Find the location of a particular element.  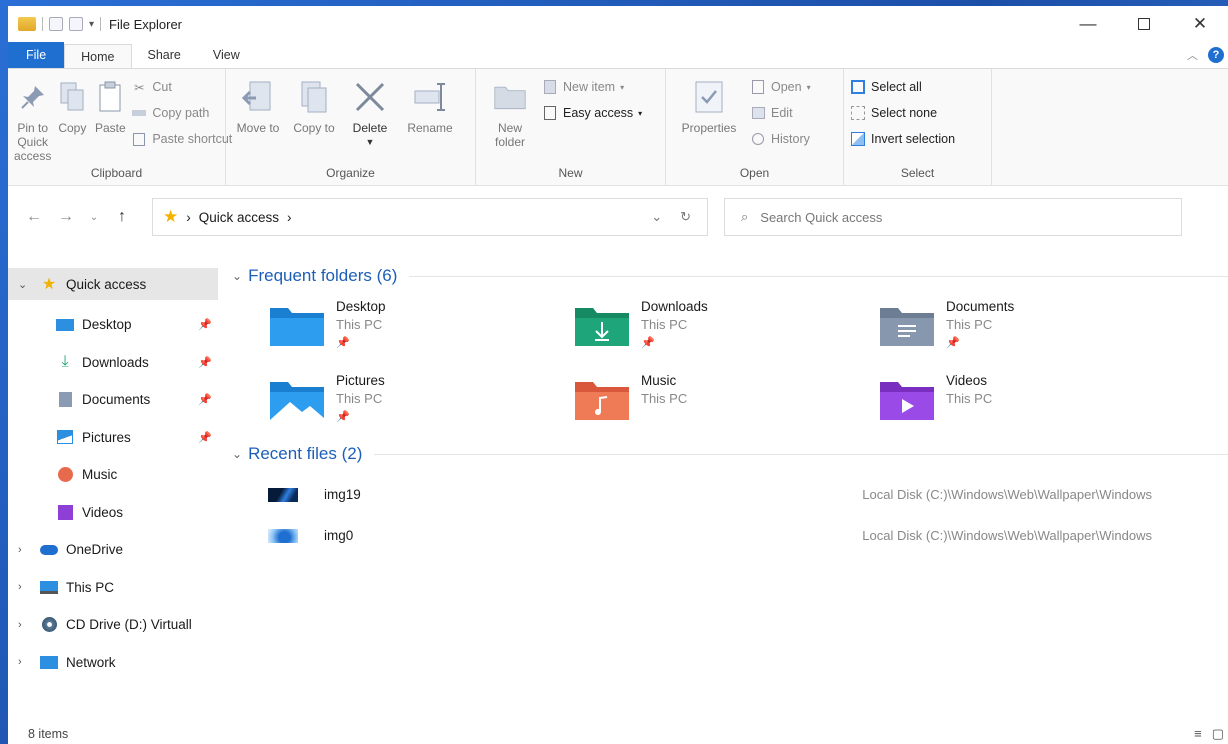

open-button: Open ▾ is located at coordinates (780, 87).